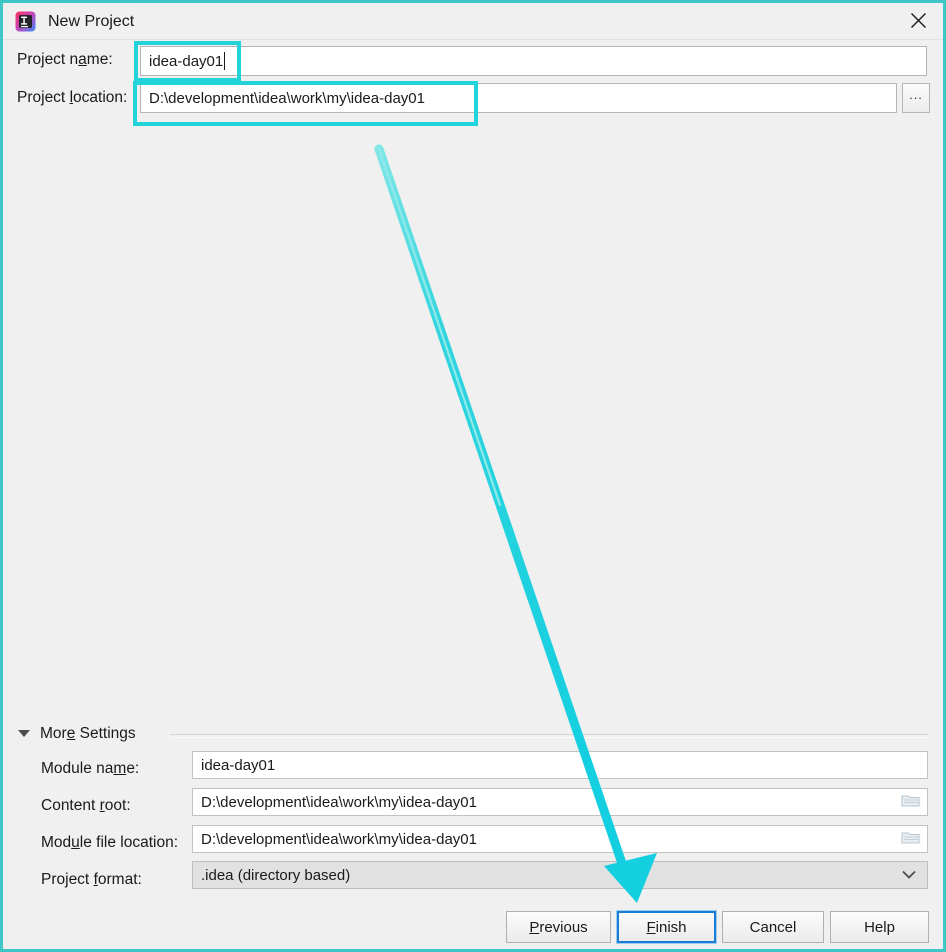 This screenshot has height=952, width=946. What do you see at coordinates (110, 842) in the screenshot?
I see `module-file-location-label: Module file location:` at bounding box center [110, 842].